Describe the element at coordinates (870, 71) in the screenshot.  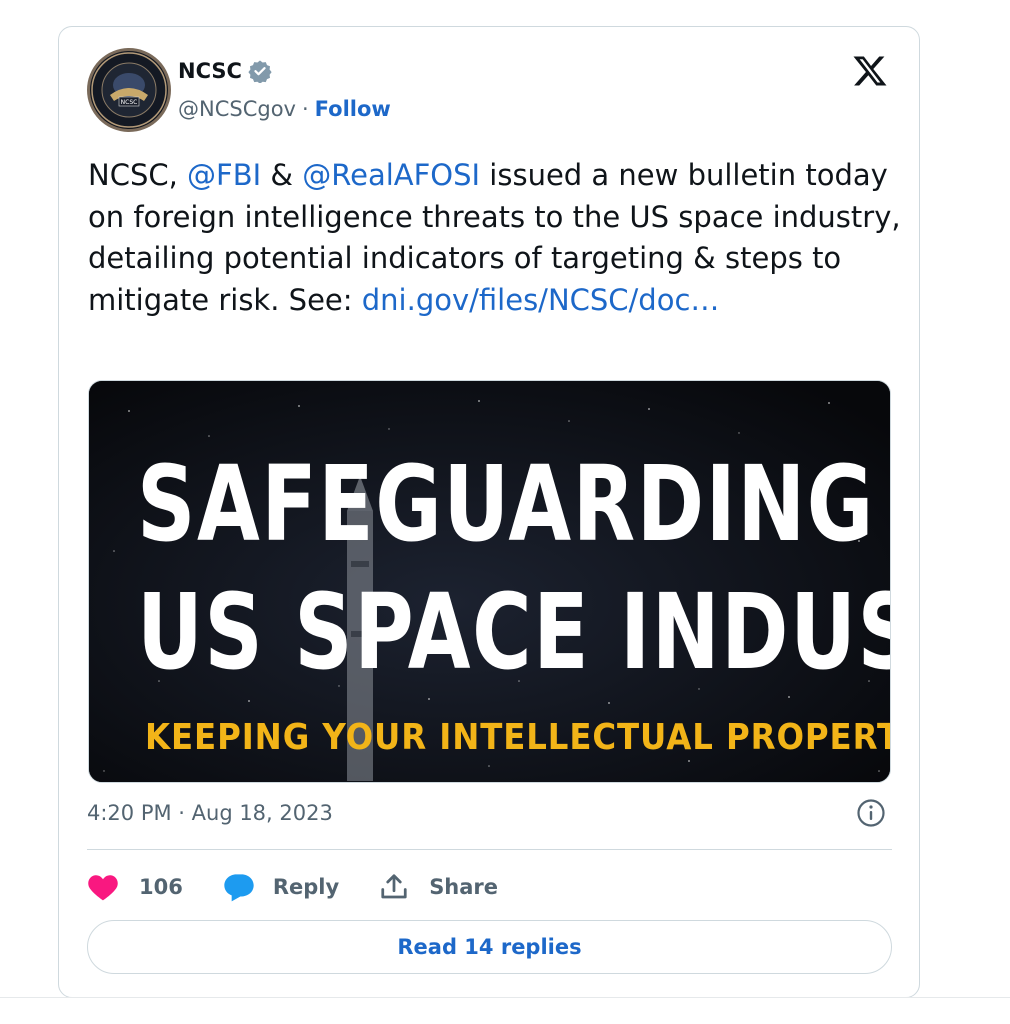
I see `x-logo-icon` at that location.